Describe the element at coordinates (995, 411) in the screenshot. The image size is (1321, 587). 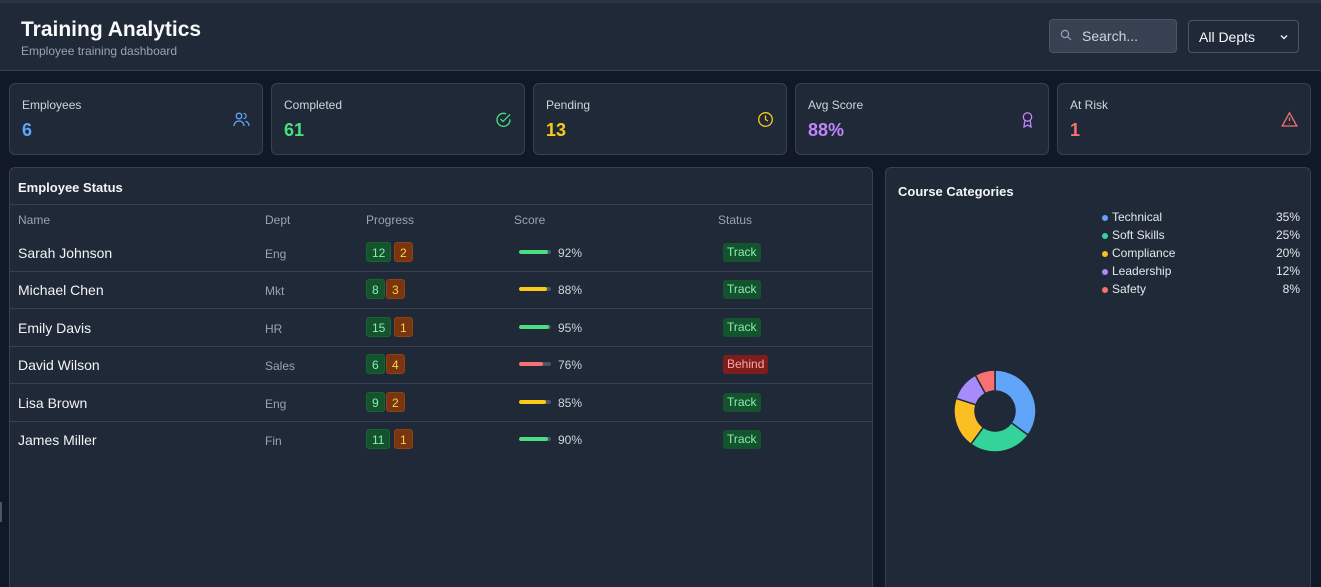
I see `course-categories-donut-chart` at that location.